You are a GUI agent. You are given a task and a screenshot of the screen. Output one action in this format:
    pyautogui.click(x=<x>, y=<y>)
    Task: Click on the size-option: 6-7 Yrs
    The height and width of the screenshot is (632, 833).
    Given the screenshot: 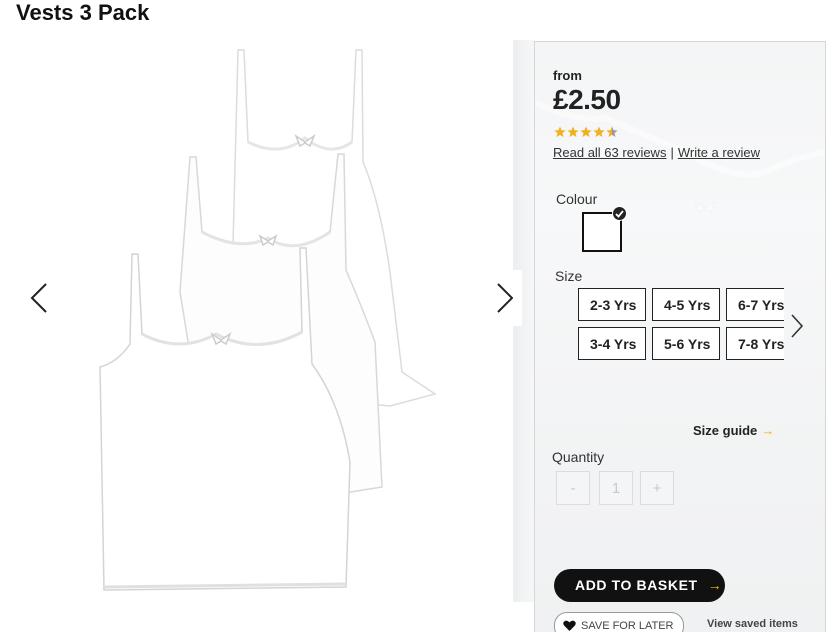 What is the action you would take?
    pyautogui.click(x=755, y=304)
    